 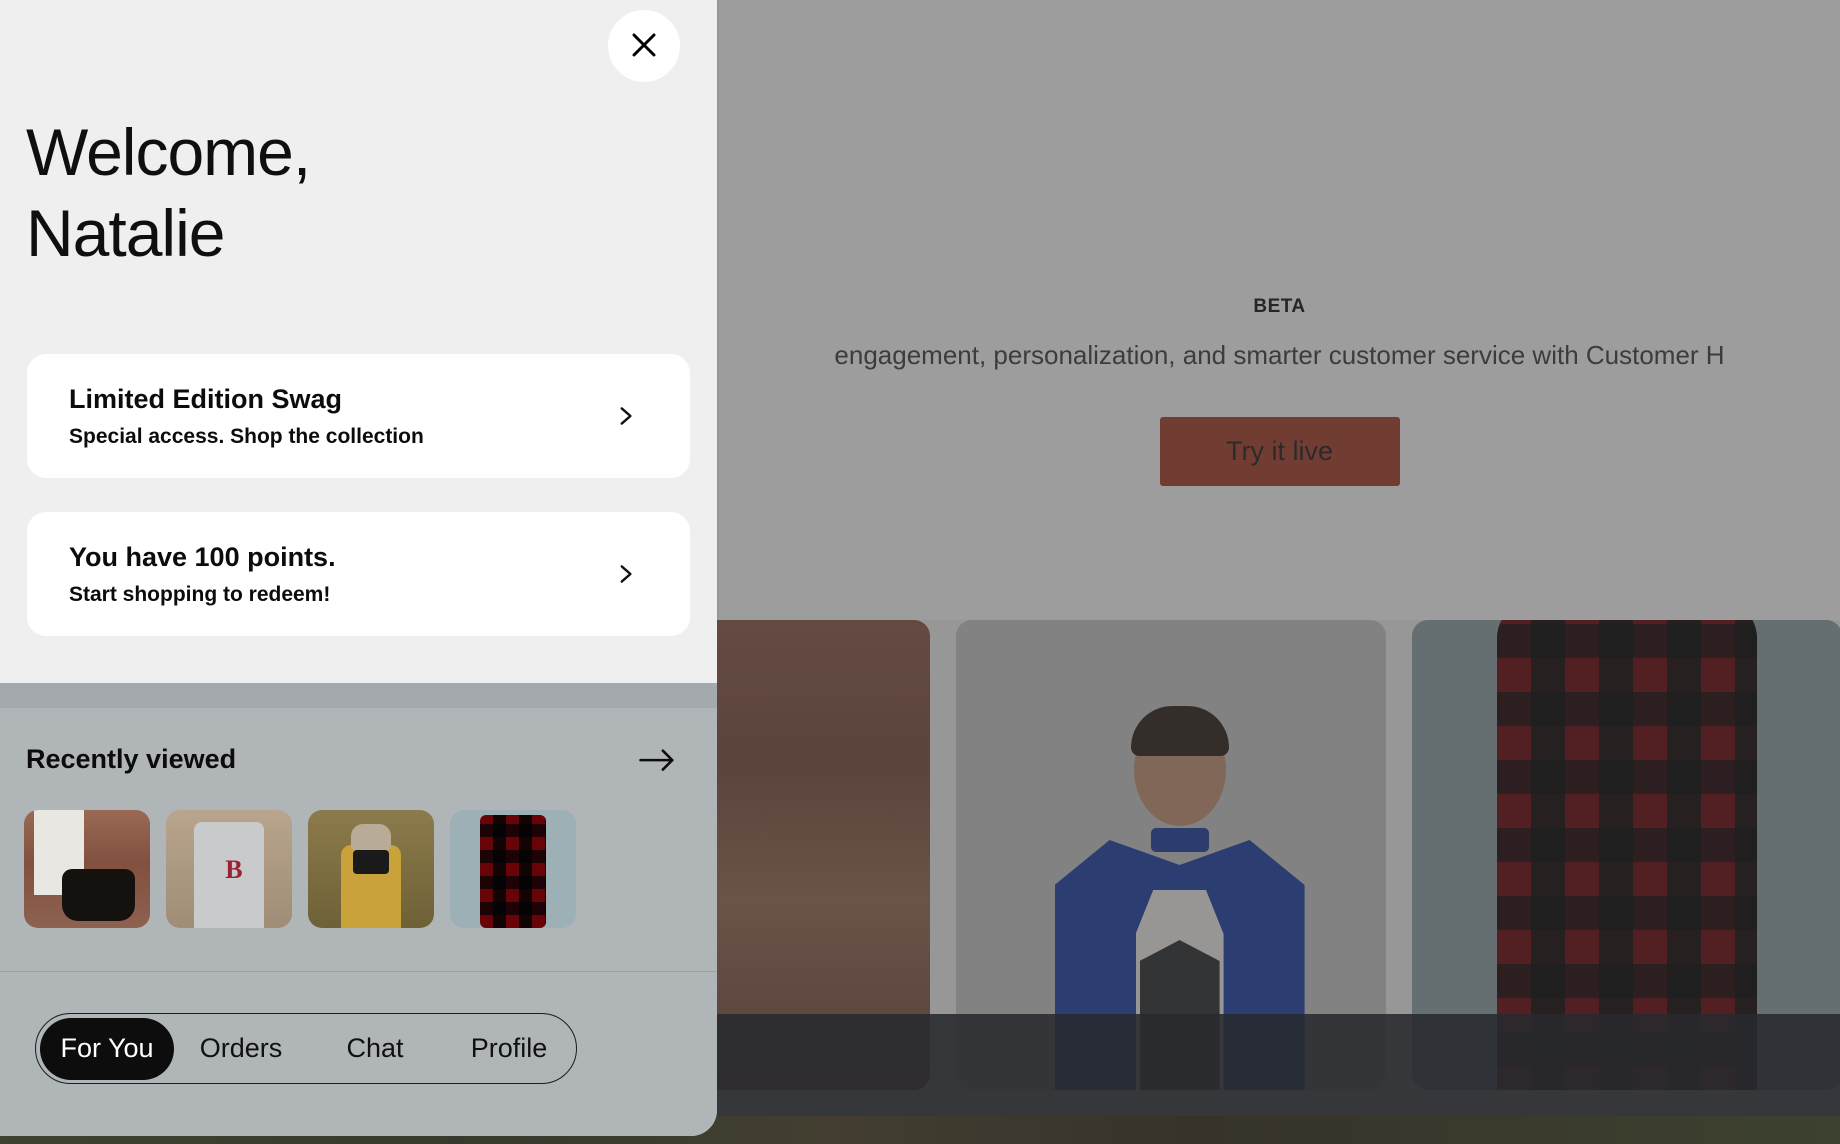 I want to click on recently-viewed-header: Recently viewed, so click(x=351, y=759).